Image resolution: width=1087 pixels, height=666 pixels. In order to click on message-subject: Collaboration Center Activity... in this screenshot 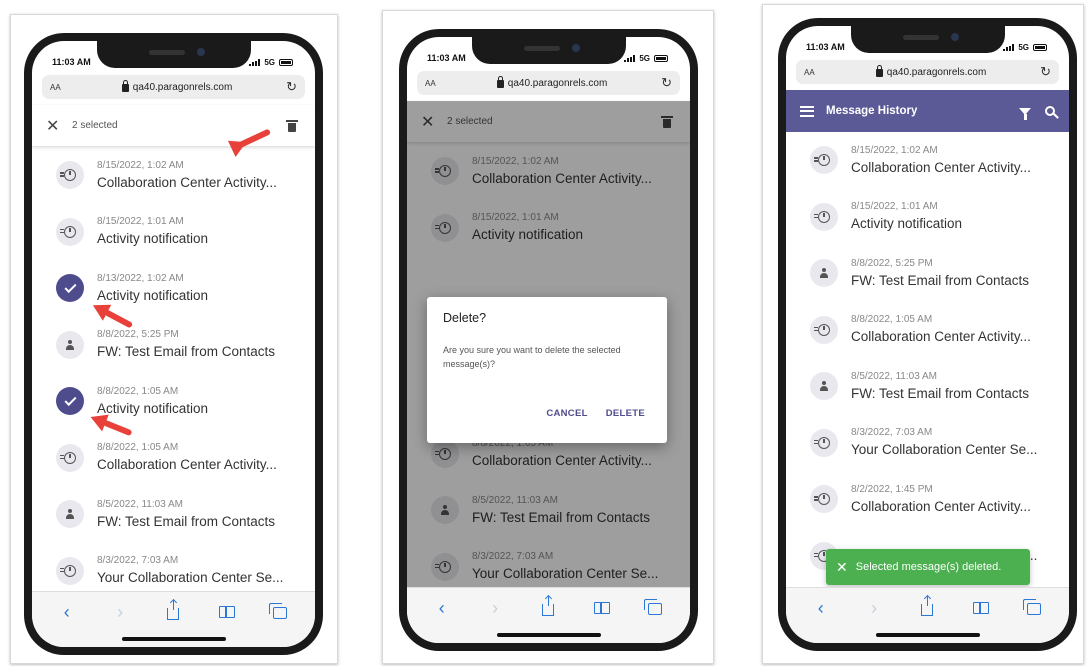, I will do `click(941, 167)`.